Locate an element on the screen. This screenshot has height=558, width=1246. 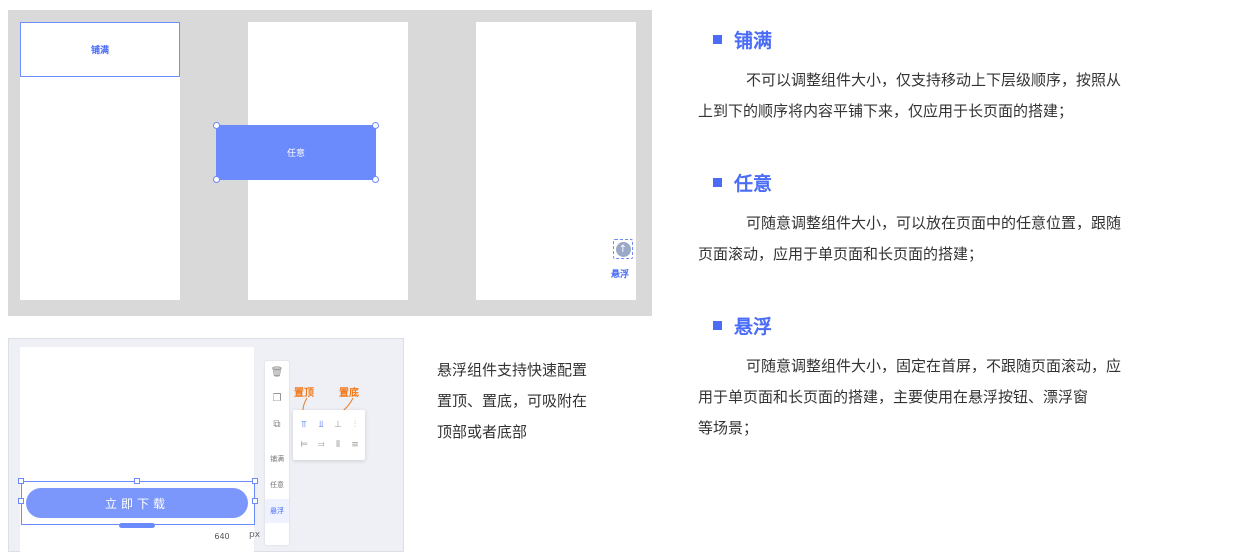
align-right-icon: ⫤ is located at coordinates (321, 445).